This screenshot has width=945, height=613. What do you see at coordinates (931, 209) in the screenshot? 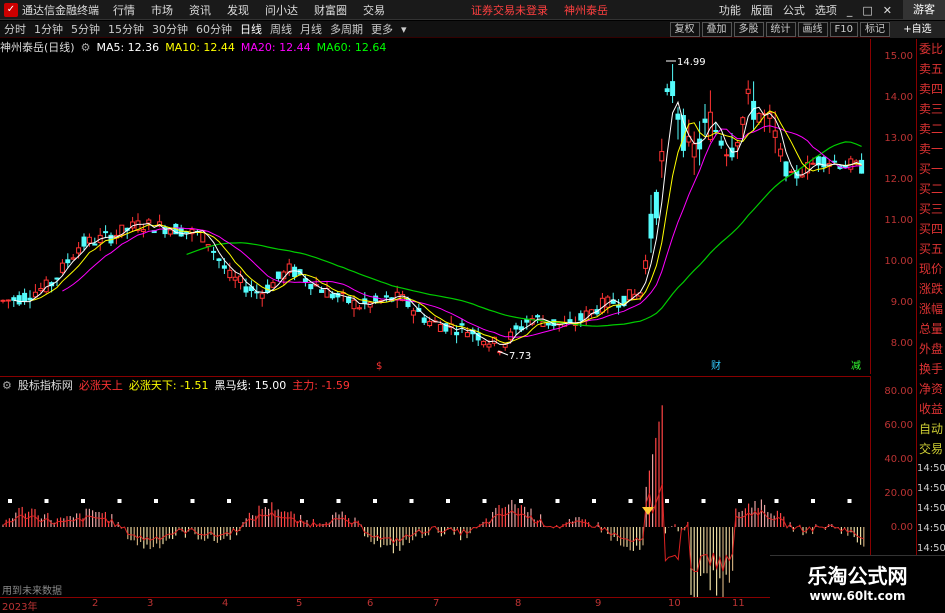
I see `side-item: 买三` at bounding box center [931, 209].